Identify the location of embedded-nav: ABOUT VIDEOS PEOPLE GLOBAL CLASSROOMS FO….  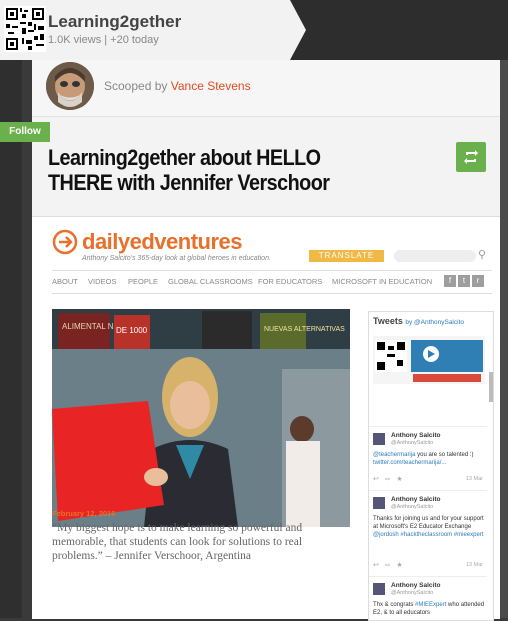
(272, 282).